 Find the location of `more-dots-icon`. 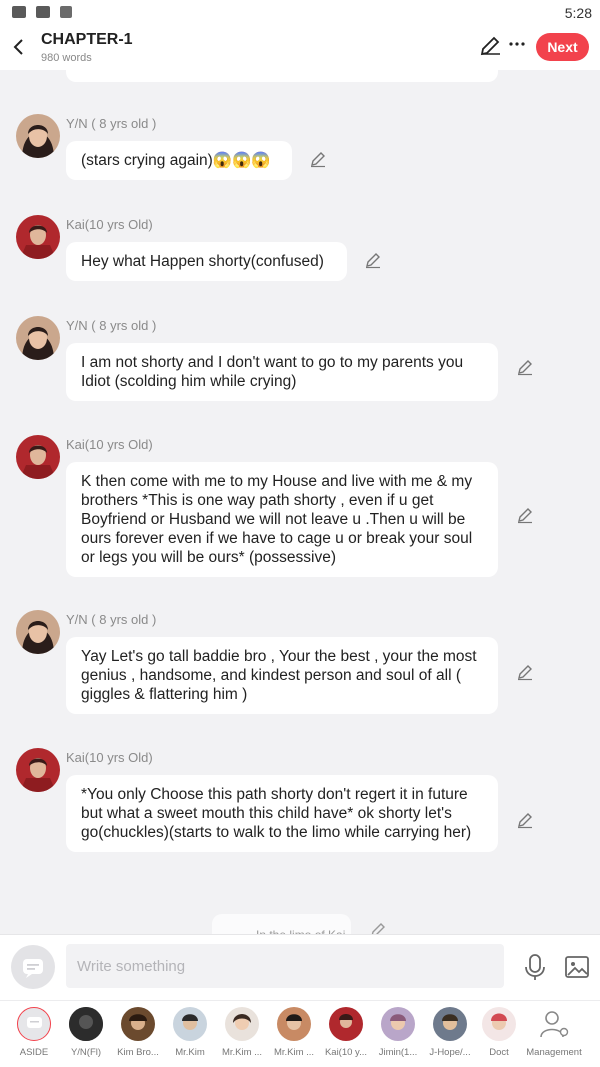

more-dots-icon is located at coordinates (517, 44).